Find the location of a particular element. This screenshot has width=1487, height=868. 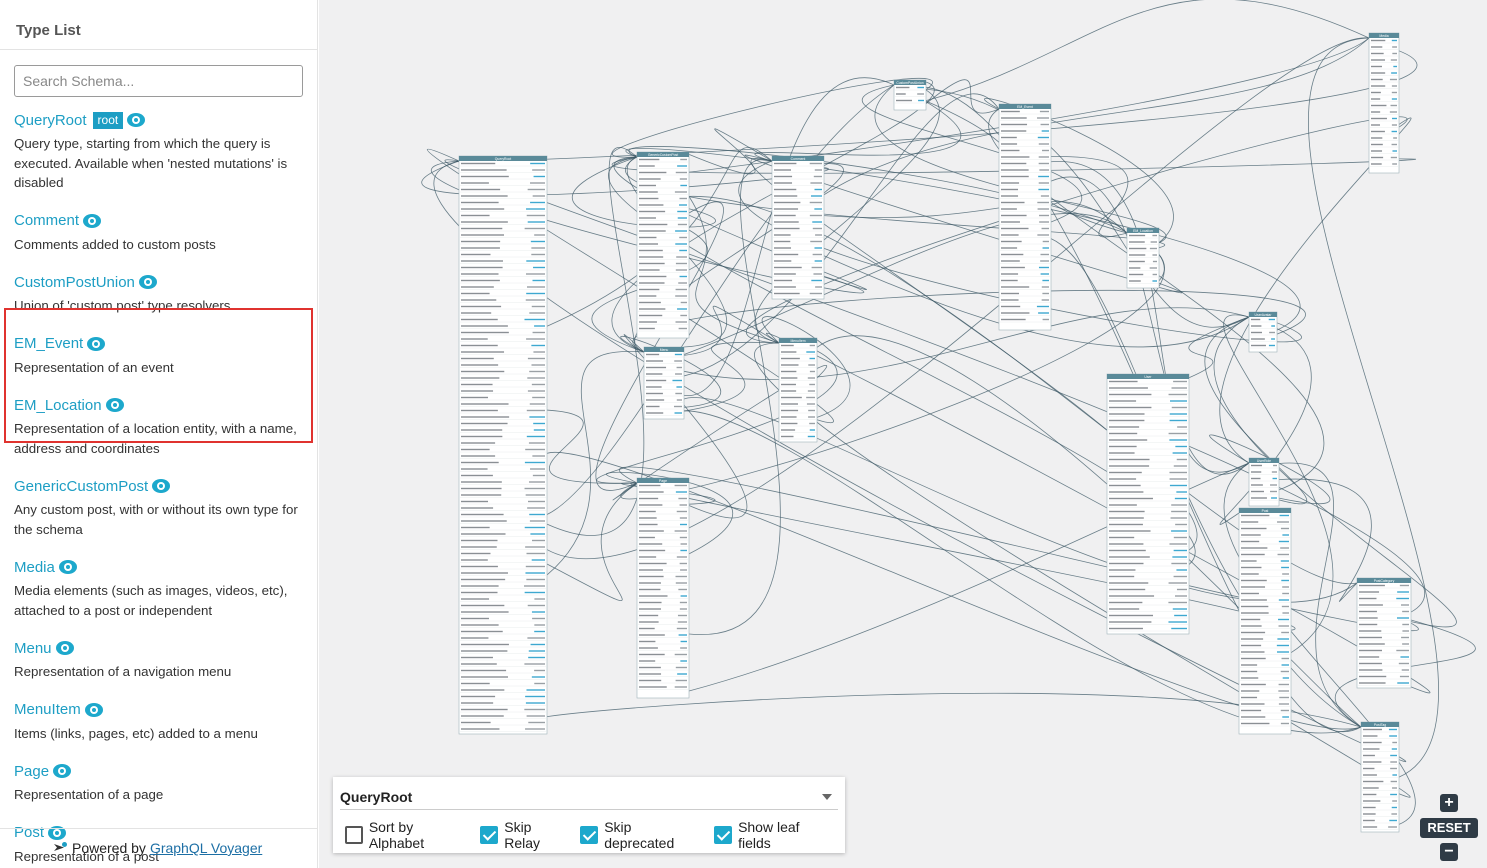

type-name-link: Page is located at coordinates (31, 771).